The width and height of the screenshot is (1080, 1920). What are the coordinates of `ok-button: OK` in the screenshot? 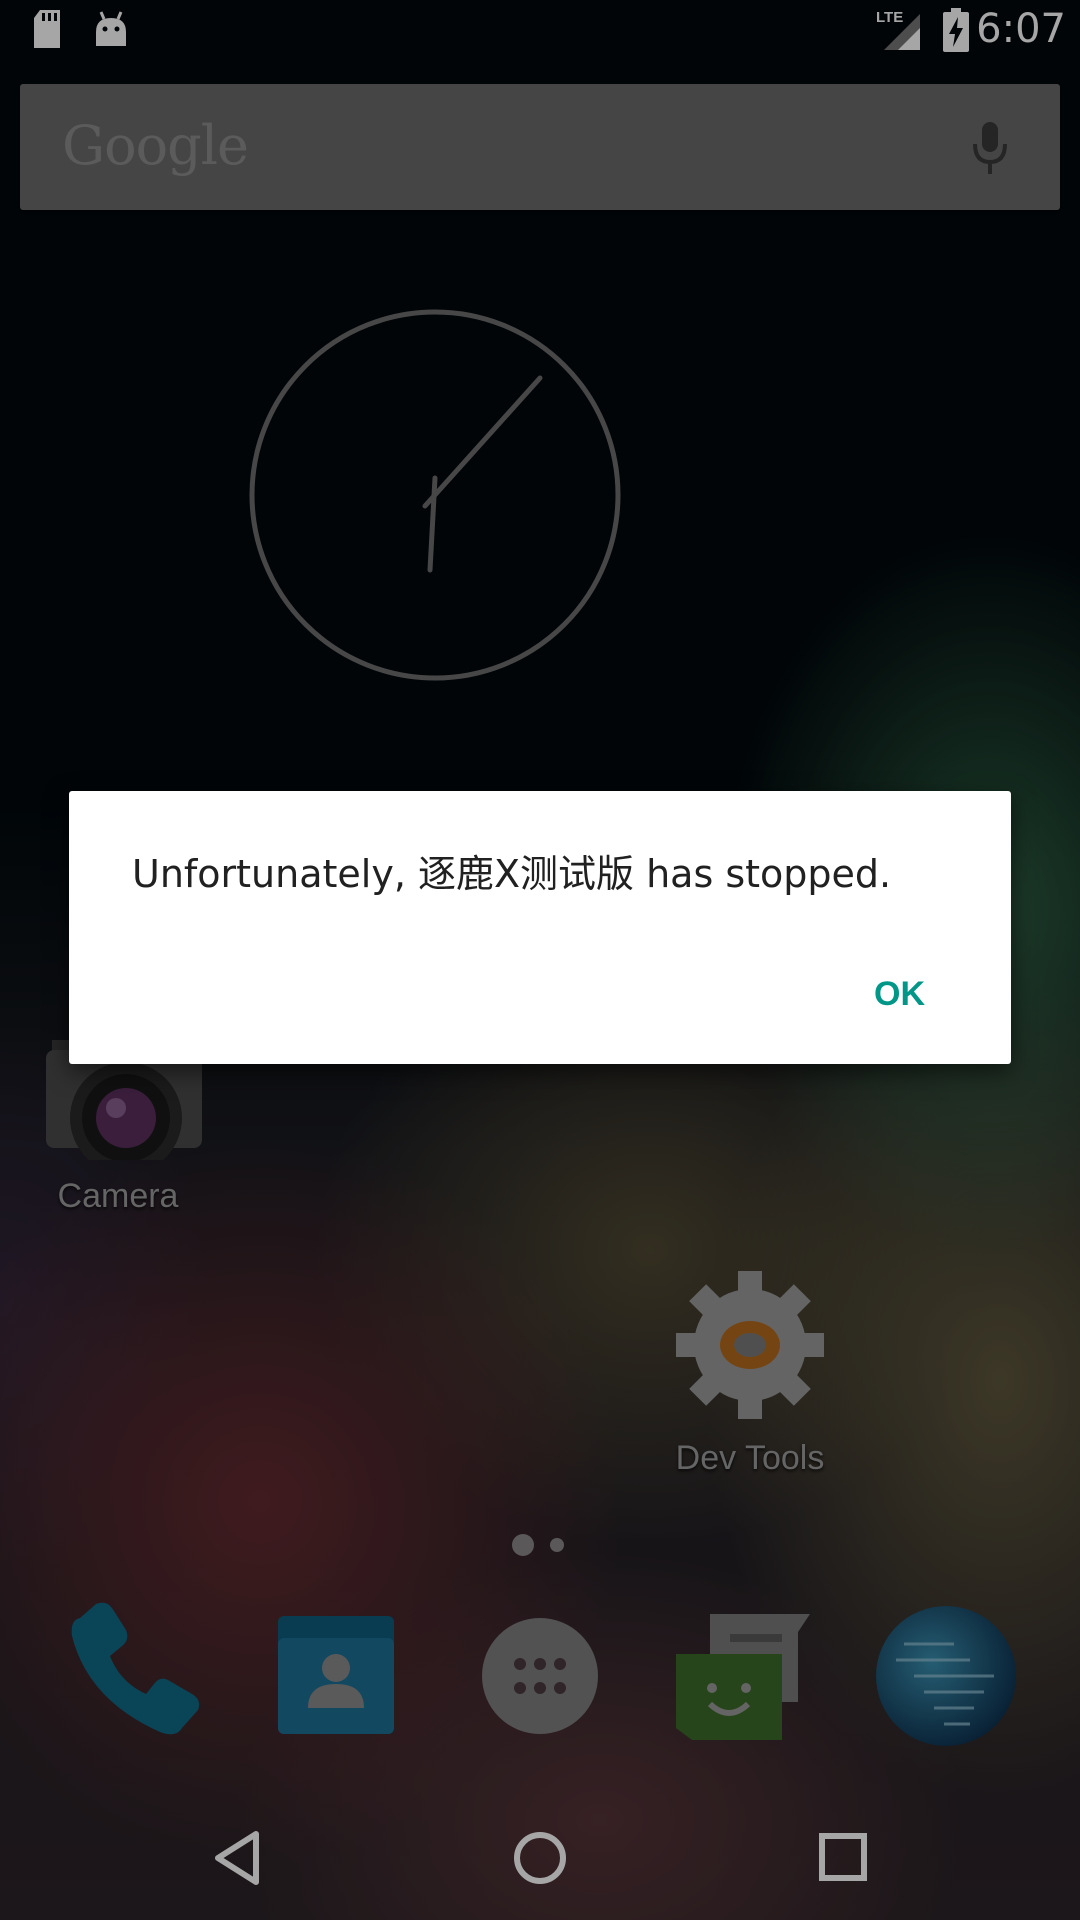 It's located at (899, 994).